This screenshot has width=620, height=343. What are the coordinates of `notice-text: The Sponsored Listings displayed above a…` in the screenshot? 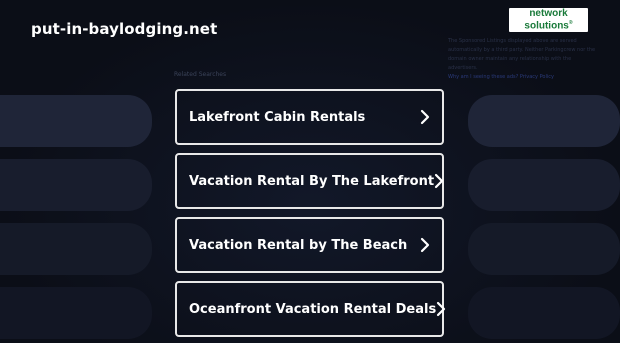 It's located at (522, 54).